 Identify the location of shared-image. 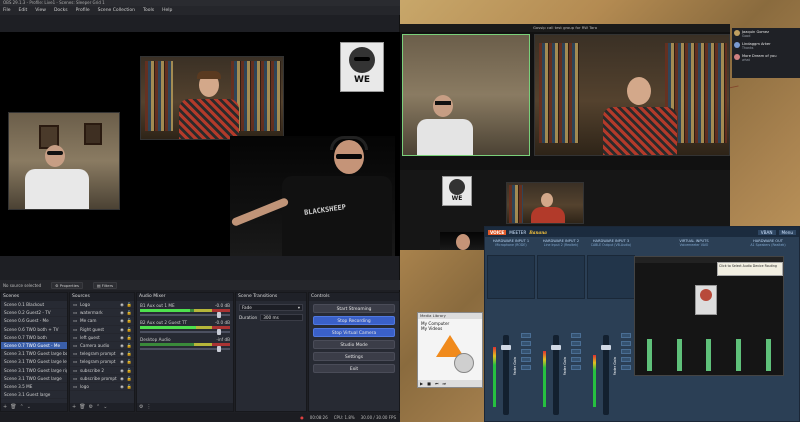
(706, 300).